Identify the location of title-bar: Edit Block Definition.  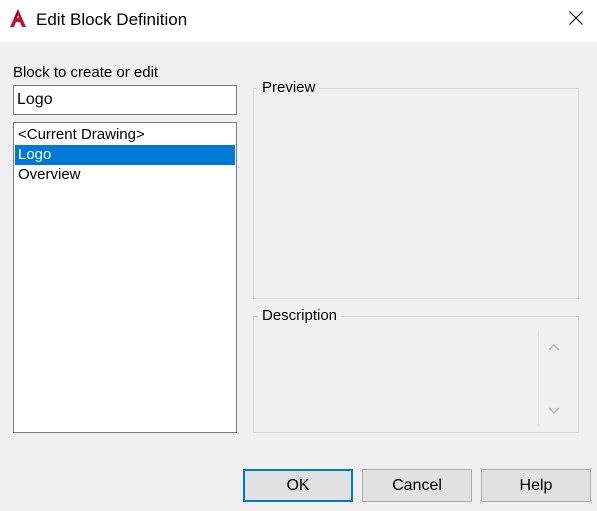
(298, 21).